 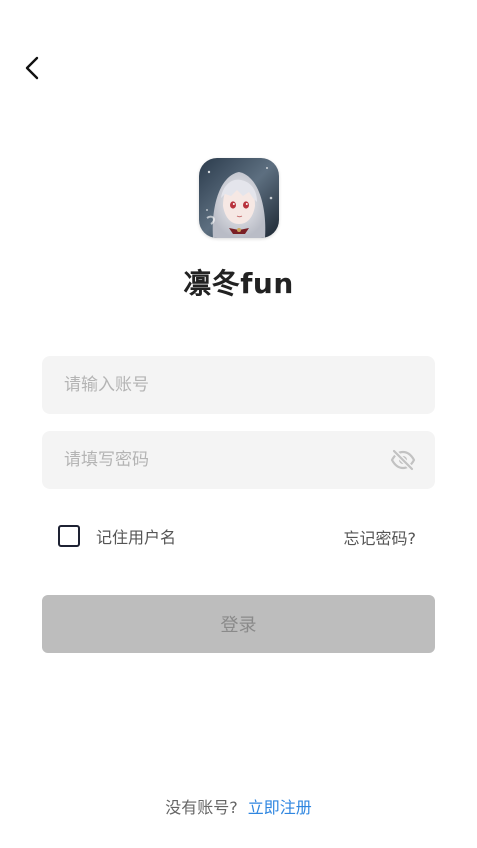 I want to click on password-input, so click(x=226, y=460).